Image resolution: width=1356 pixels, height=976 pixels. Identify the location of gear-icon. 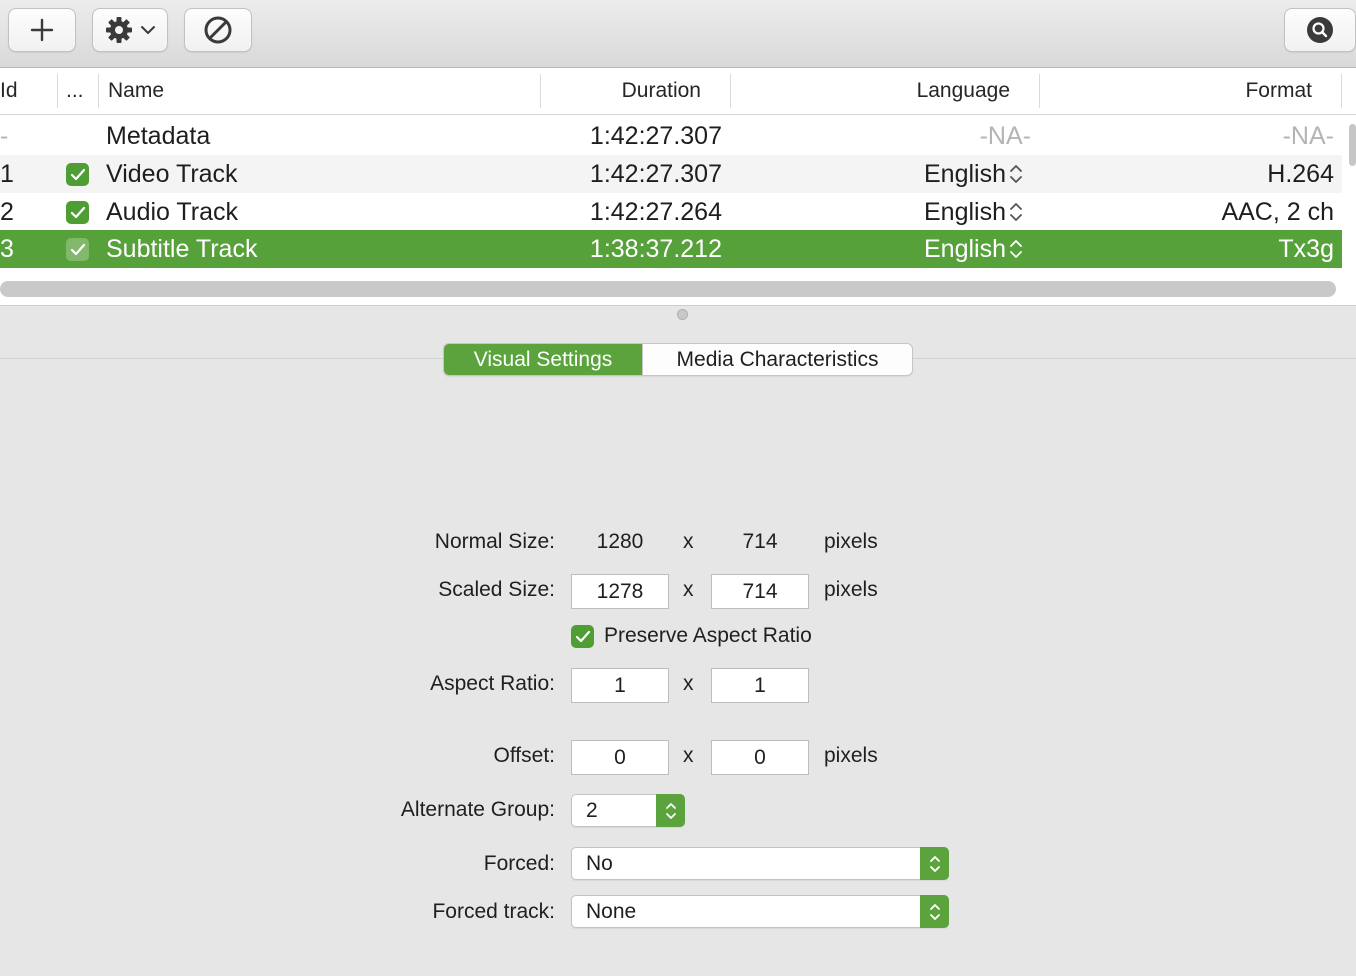
(119, 30).